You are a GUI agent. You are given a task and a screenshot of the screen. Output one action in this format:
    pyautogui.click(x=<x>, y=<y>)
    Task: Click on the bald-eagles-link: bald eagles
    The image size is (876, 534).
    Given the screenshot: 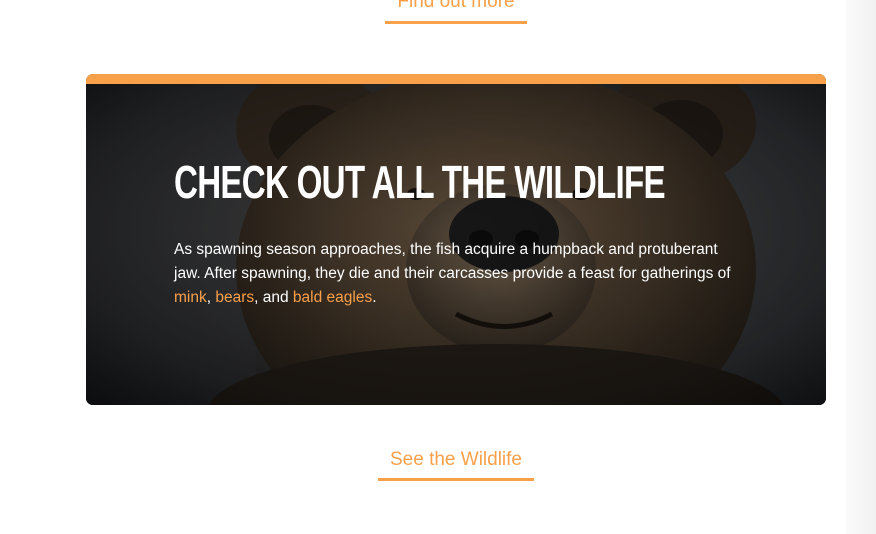 What is the action you would take?
    pyautogui.click(x=332, y=297)
    